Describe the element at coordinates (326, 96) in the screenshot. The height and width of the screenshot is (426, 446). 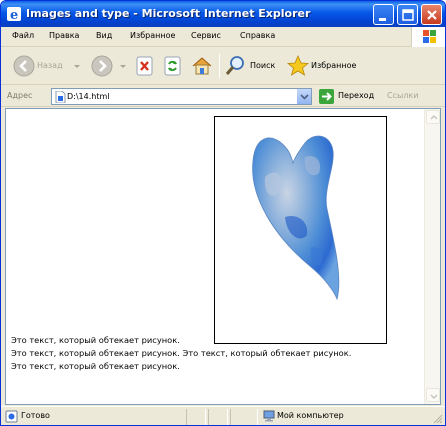
I see `go-arrow-icon` at that location.